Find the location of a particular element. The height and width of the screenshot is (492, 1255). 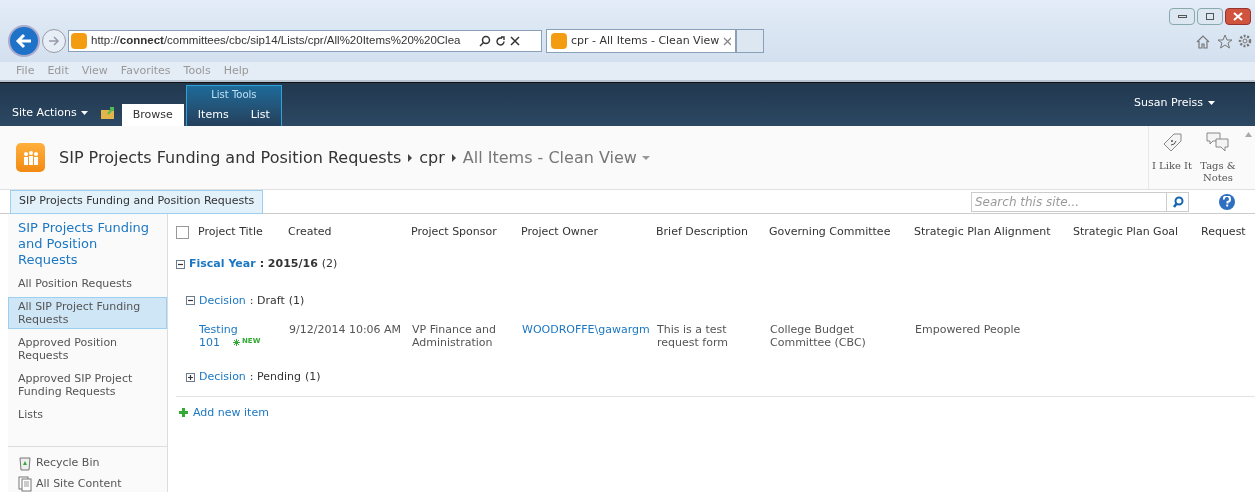

view-selector: All Items - Clean View is located at coordinates (556, 157).